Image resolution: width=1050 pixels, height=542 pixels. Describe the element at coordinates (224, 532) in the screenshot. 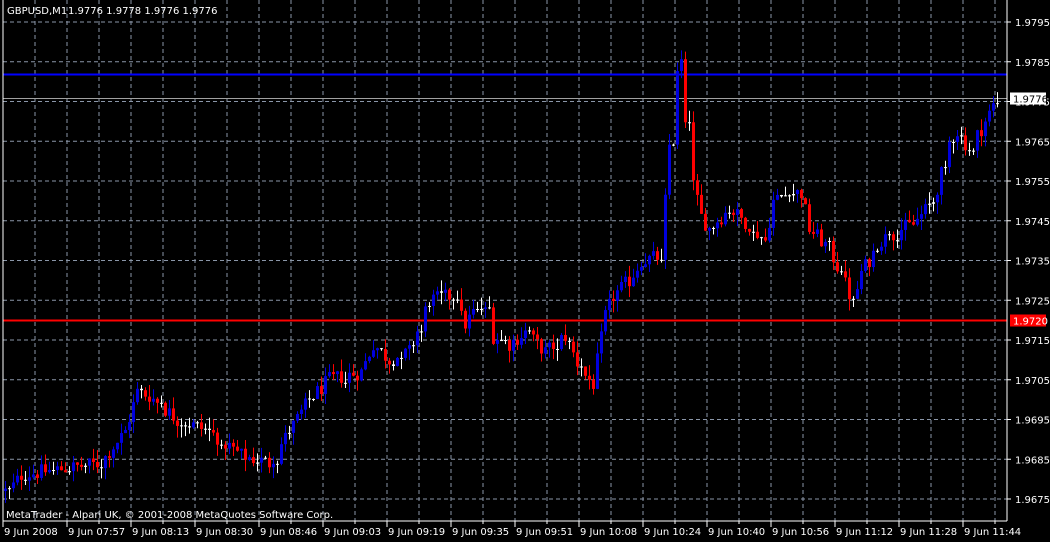

I see `x-tick-label: 9 Jun 08:30` at that location.